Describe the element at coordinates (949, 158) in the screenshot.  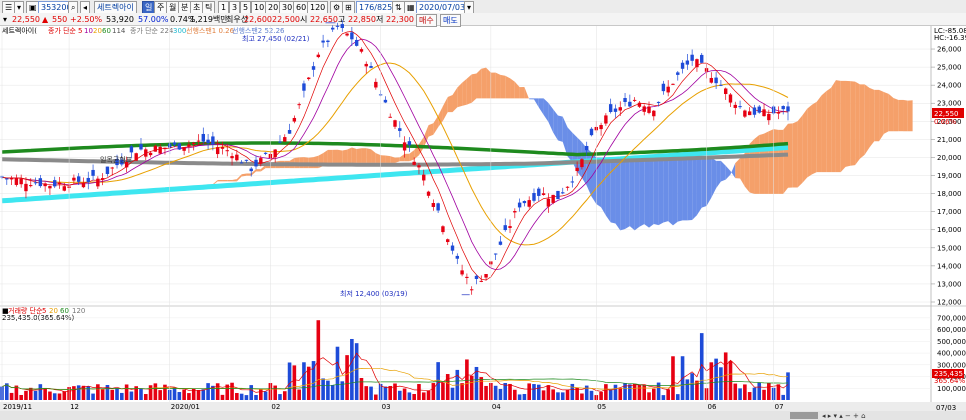
I see `price-tick-label: 20,000` at that location.